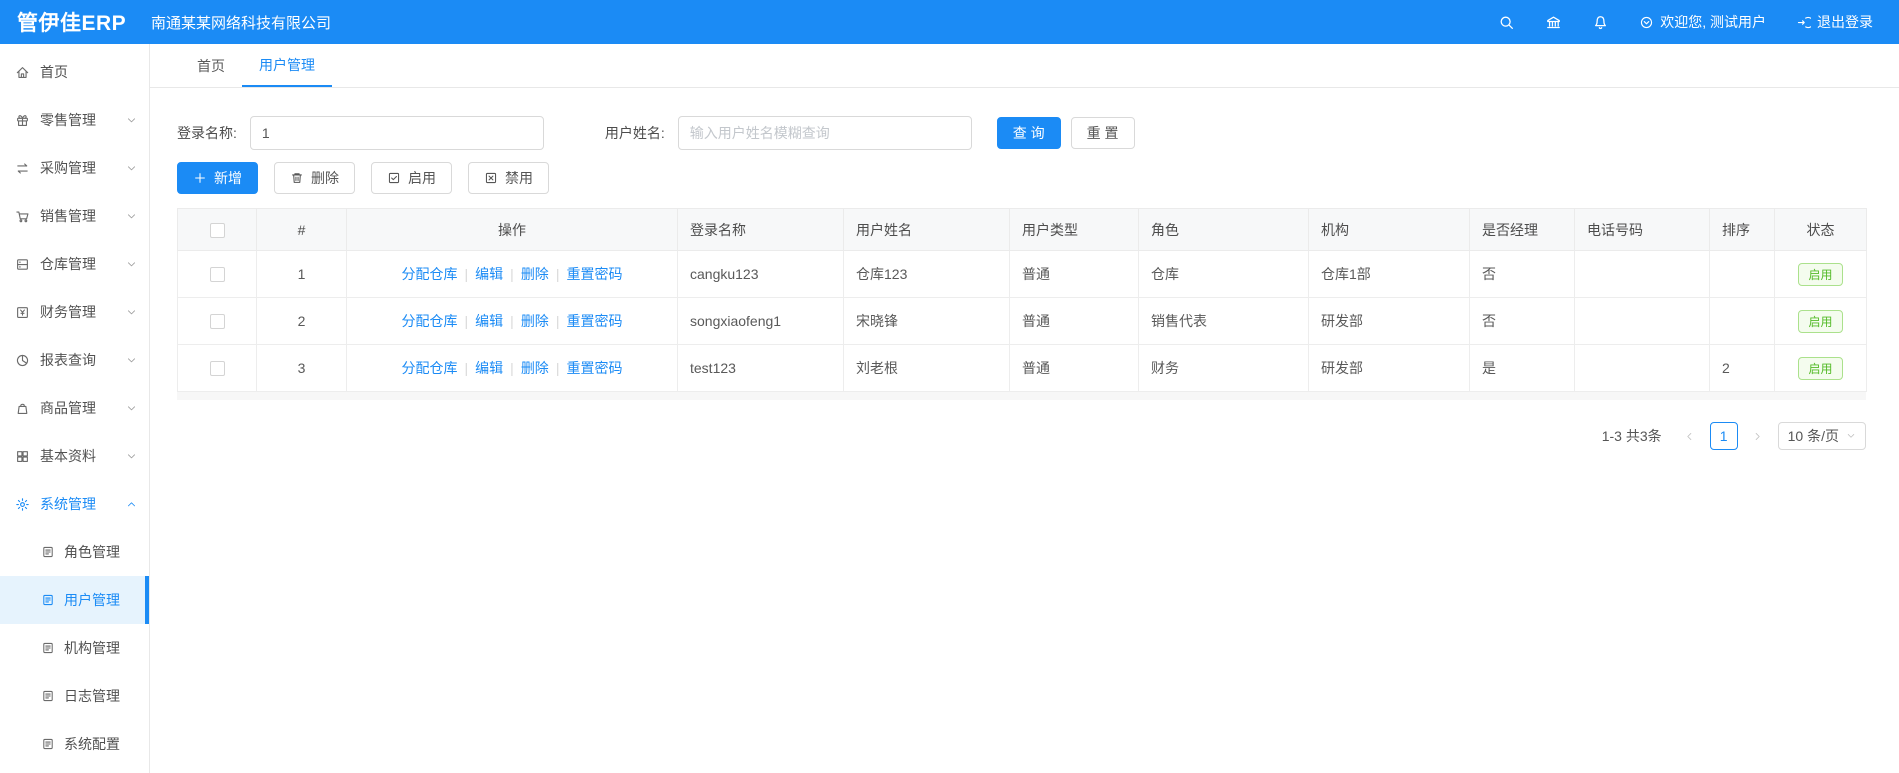 The width and height of the screenshot is (1899, 773). Describe the element at coordinates (74, 648) in the screenshot. I see `sidebar-item-org-management: 机构管理` at that location.